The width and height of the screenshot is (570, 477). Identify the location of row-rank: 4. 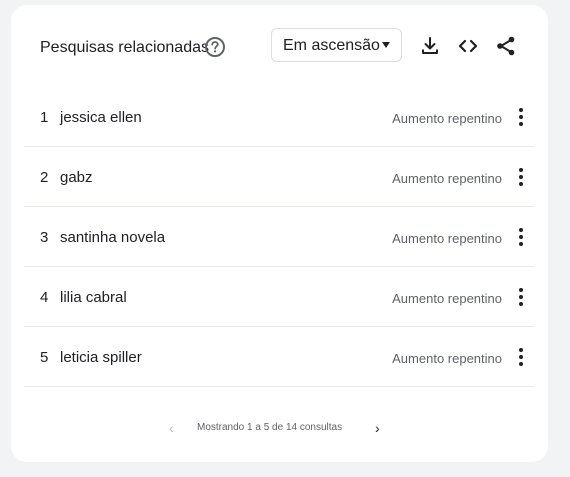
(44, 297).